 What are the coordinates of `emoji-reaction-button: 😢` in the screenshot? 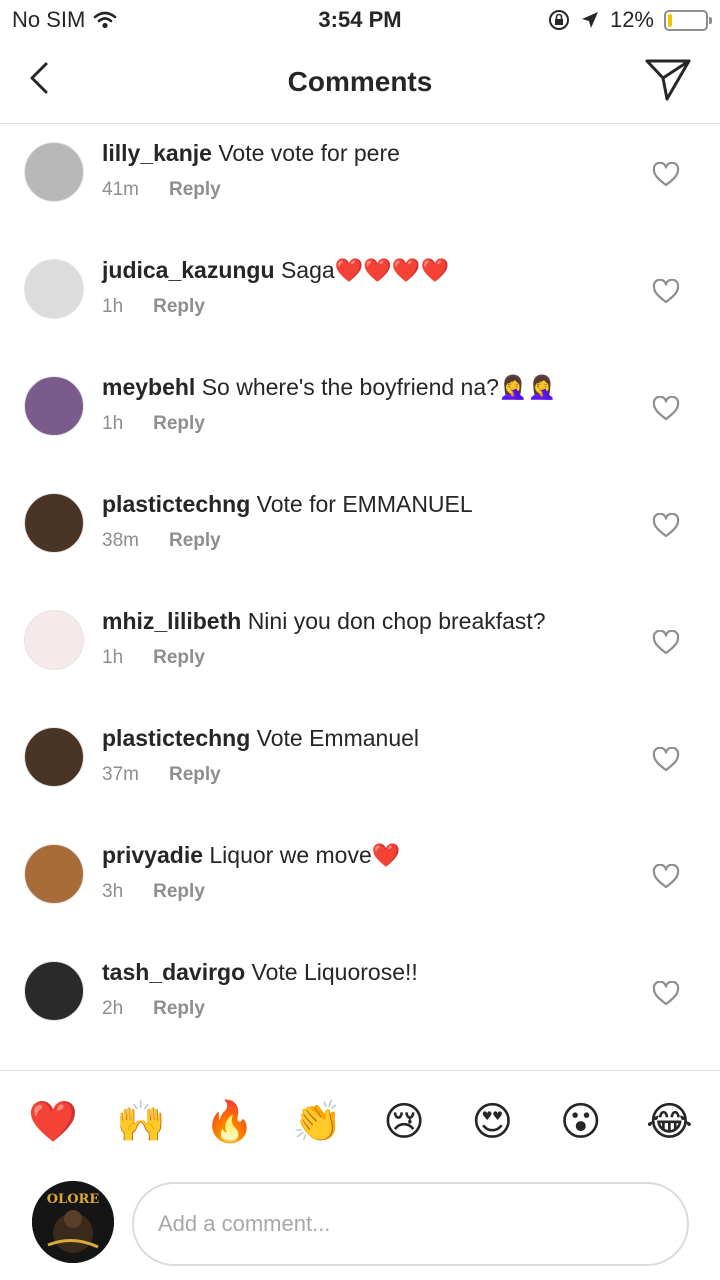 It's located at (404, 1122).